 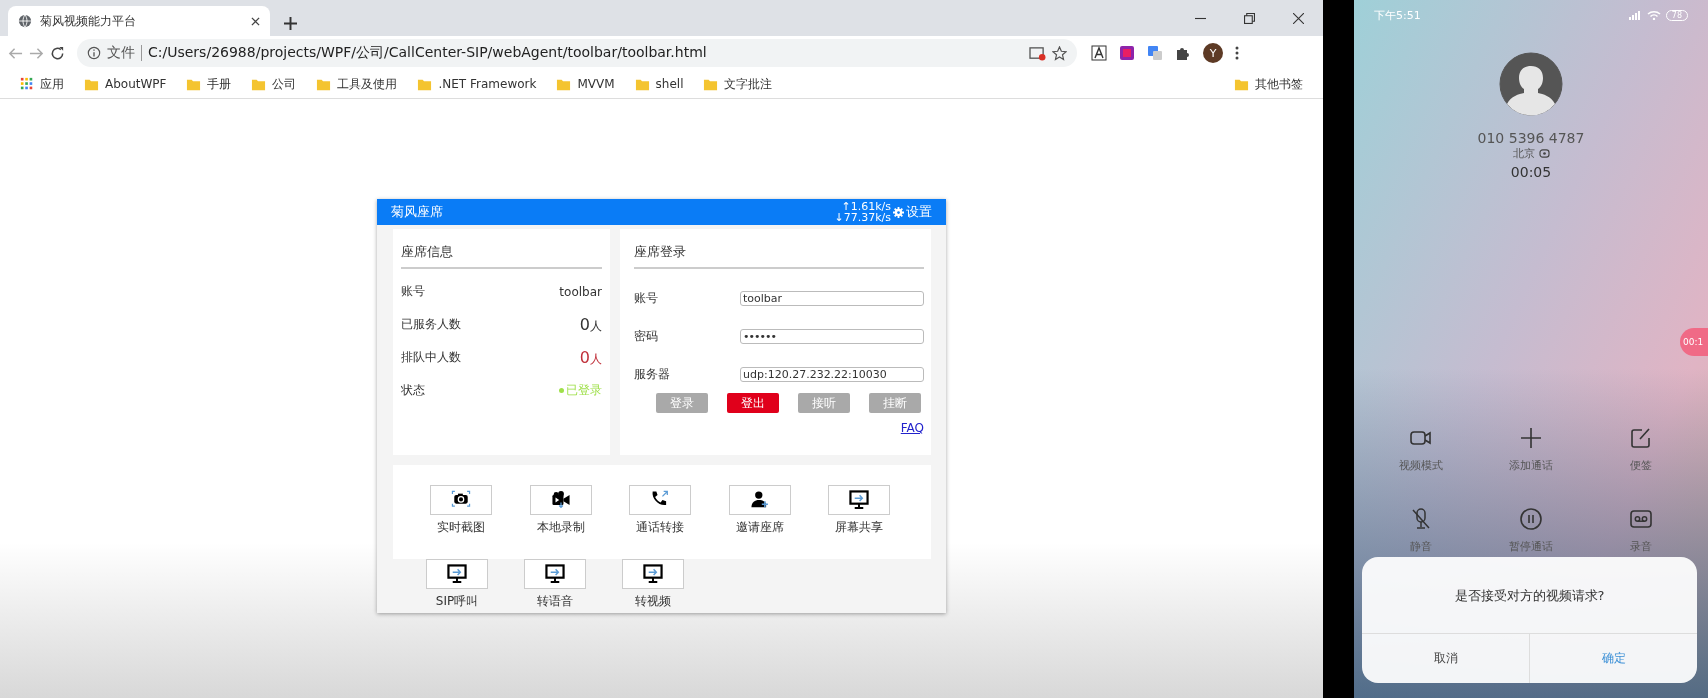 I want to click on reload-icon, so click(x=57, y=53).